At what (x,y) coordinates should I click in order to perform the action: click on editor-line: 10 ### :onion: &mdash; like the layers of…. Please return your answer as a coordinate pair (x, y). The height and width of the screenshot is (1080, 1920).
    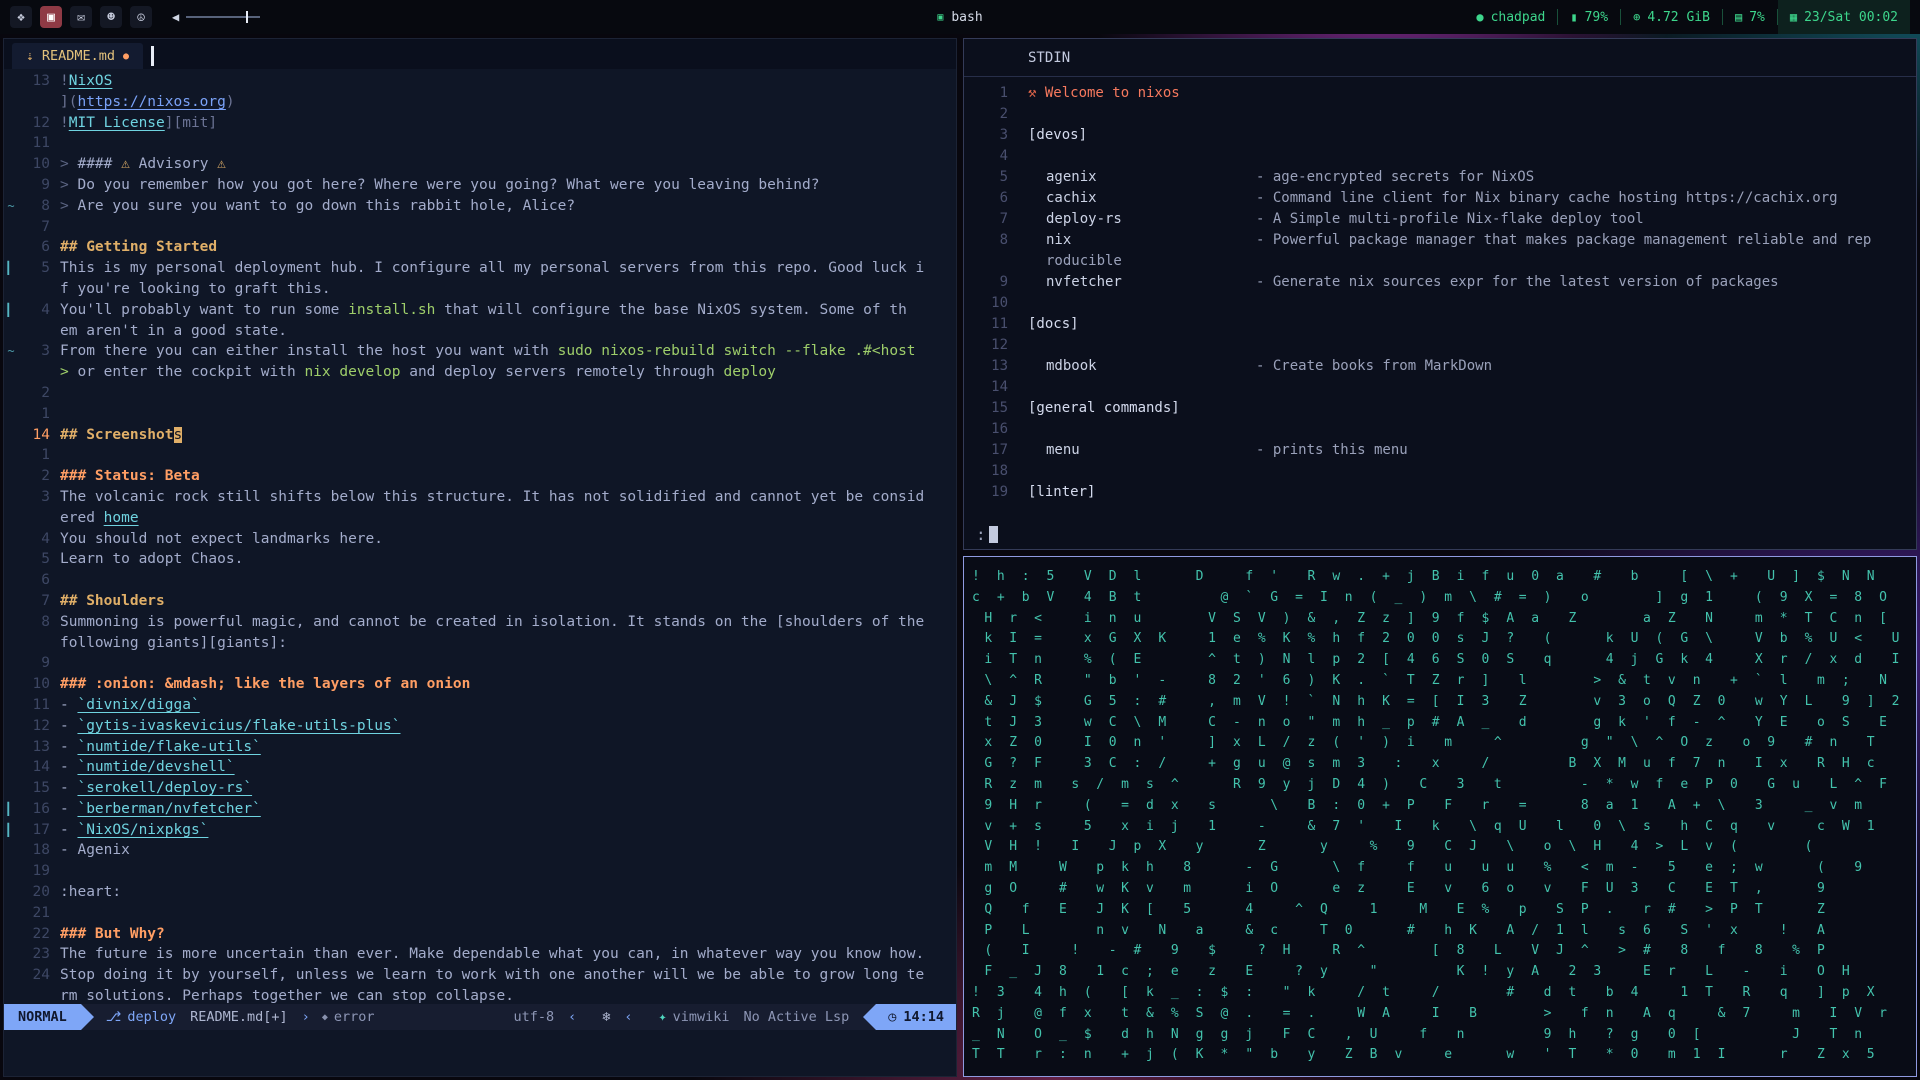
    Looking at the image, I should click on (480, 684).